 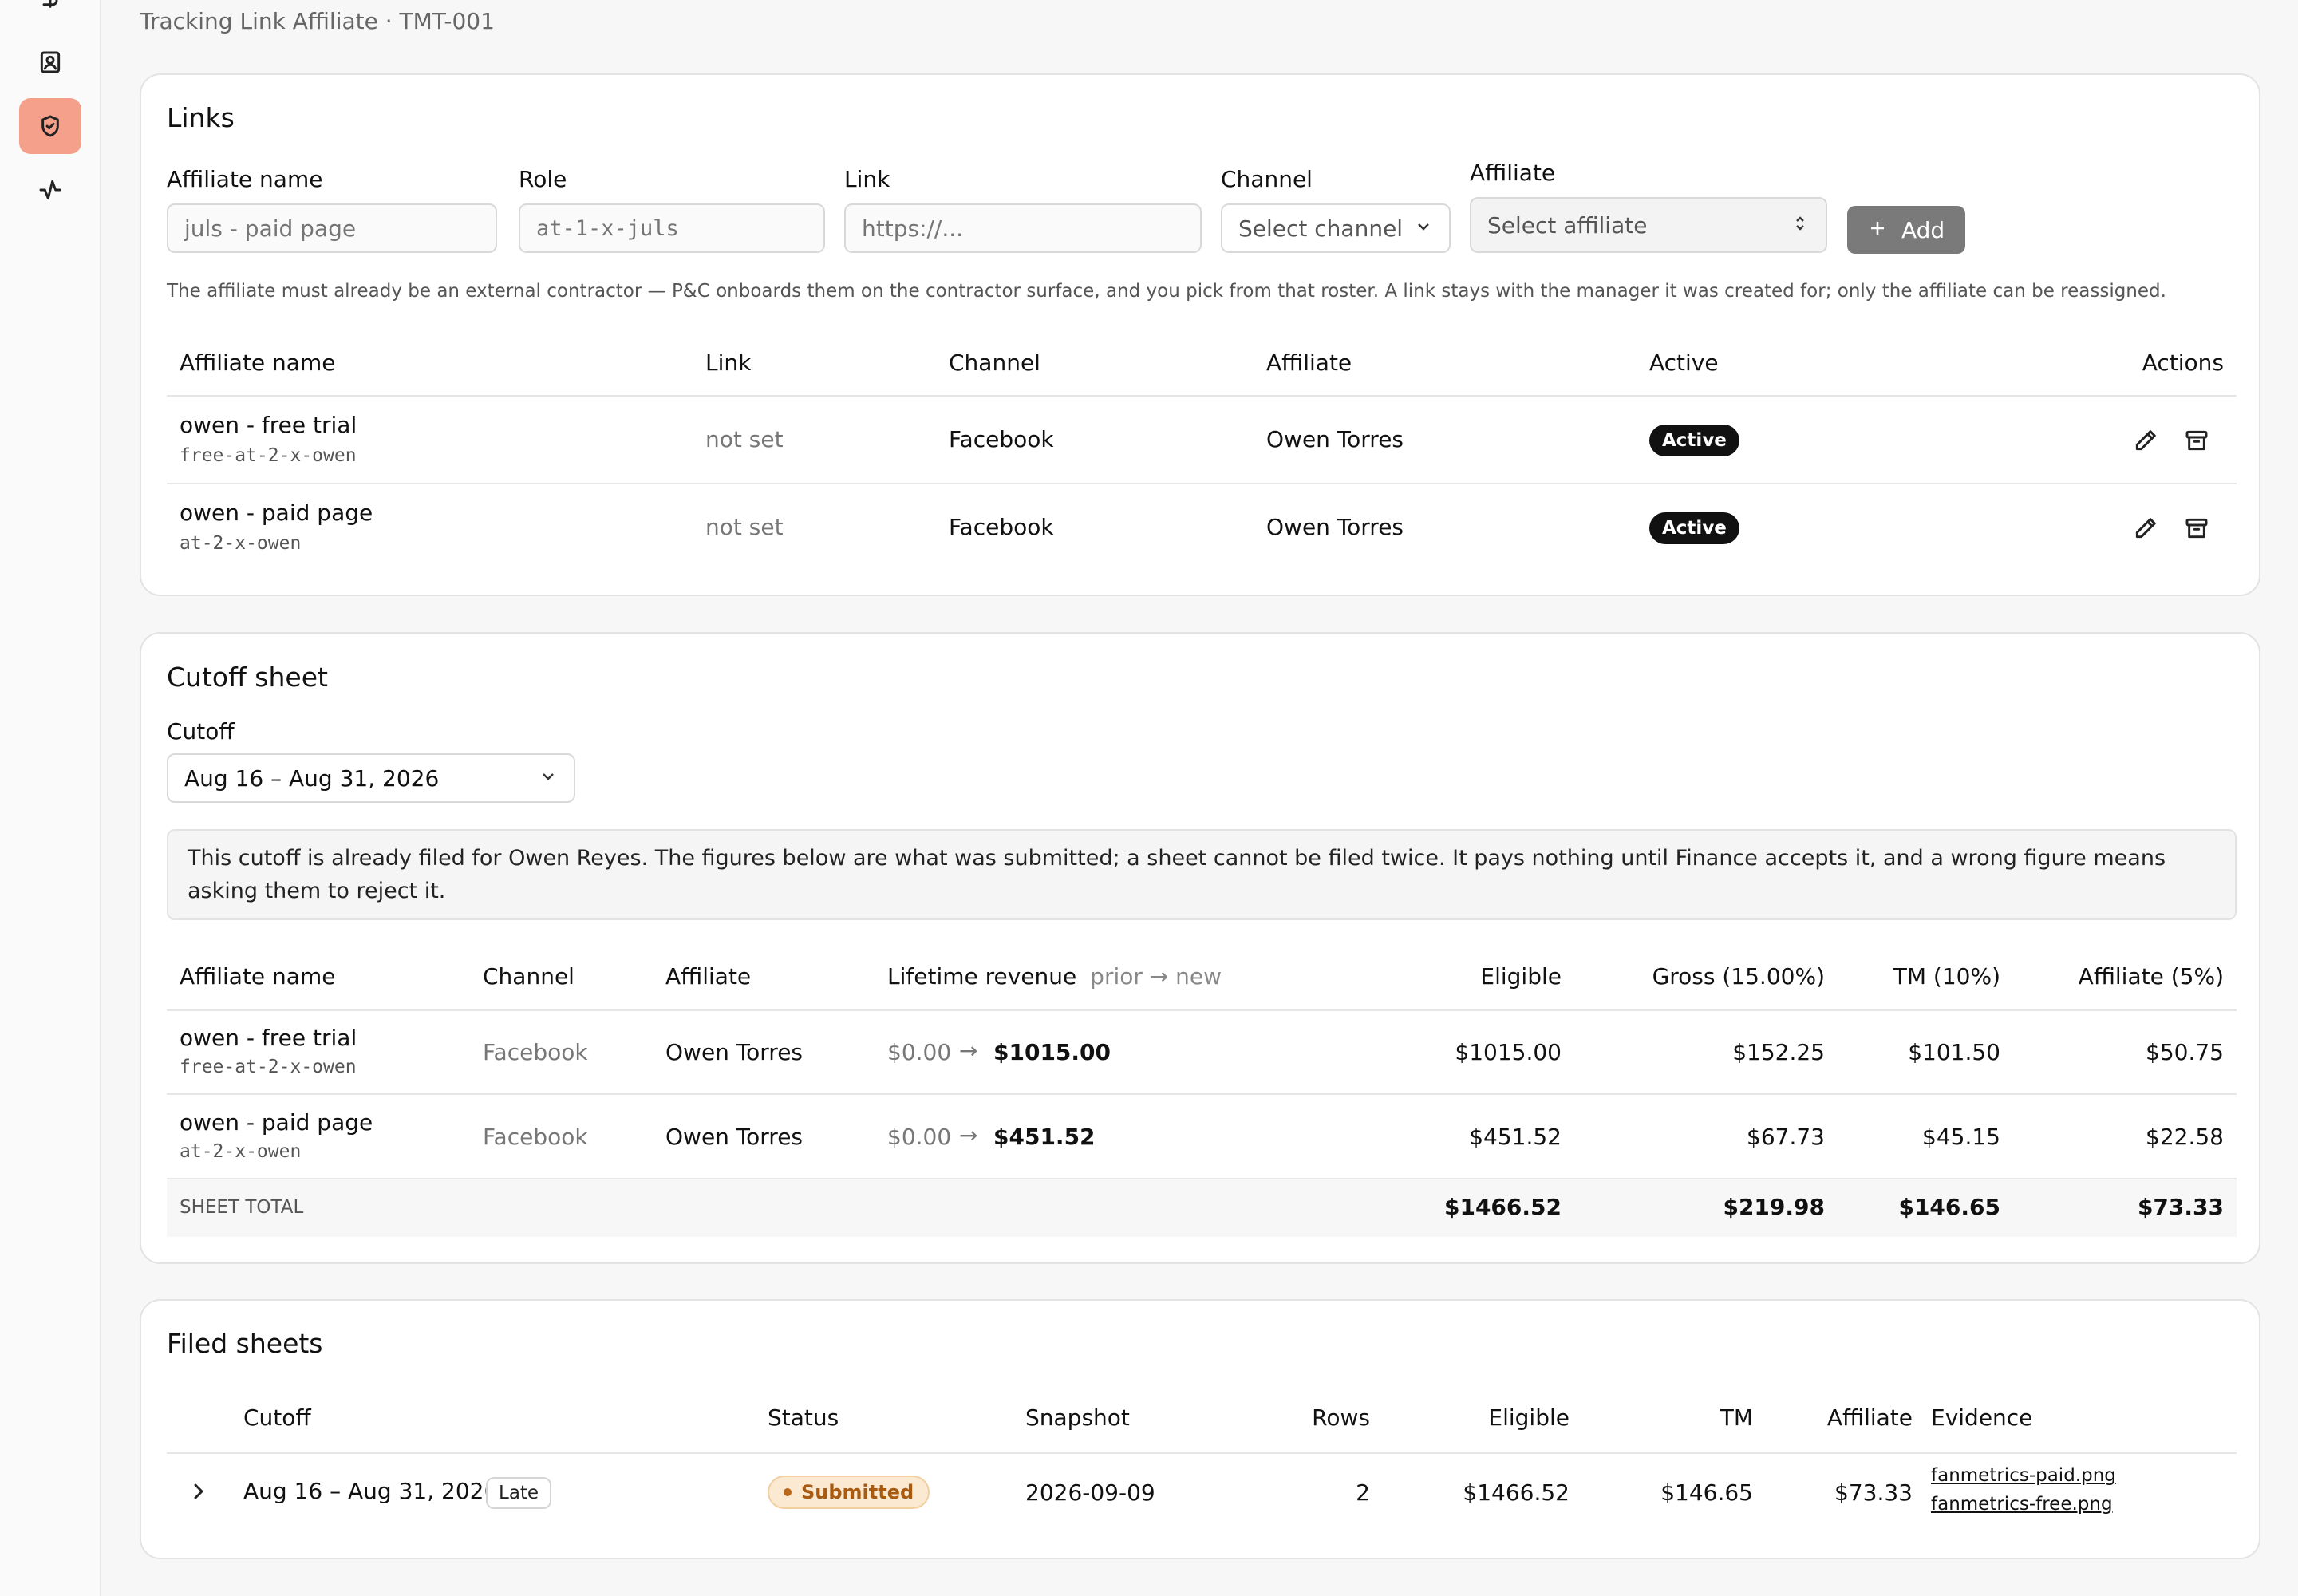 I want to click on cutoff-th-gross: Gross (15.00%), so click(x=1739, y=976).